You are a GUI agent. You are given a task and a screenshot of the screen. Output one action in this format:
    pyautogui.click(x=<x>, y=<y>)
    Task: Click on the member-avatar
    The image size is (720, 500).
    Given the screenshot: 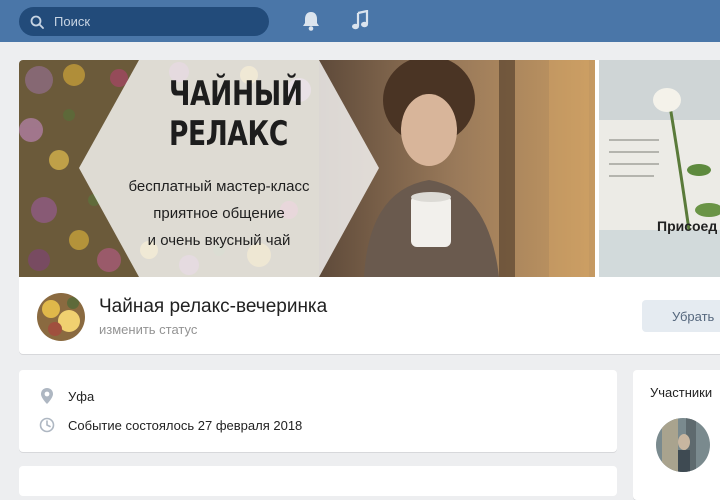 What is the action you would take?
    pyautogui.click(x=683, y=445)
    